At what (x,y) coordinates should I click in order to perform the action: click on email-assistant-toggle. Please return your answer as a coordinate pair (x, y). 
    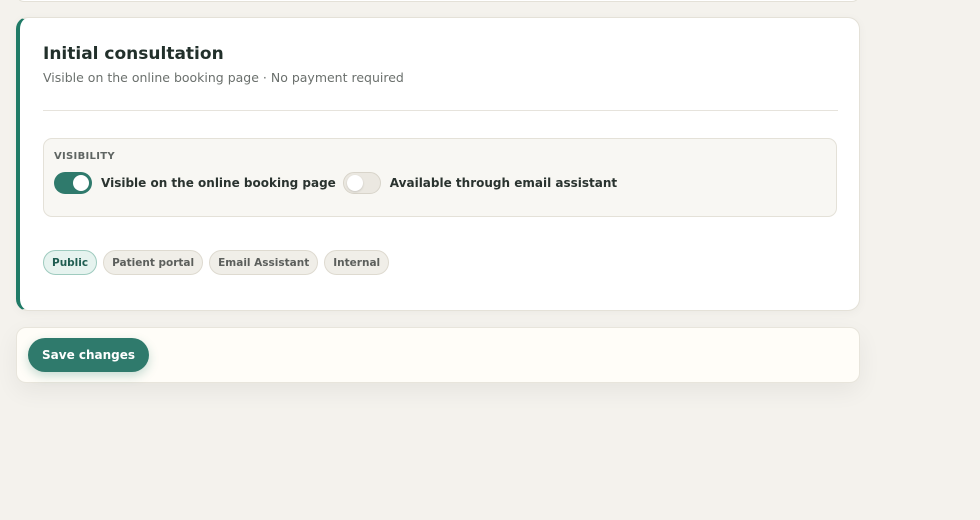
    Looking at the image, I should click on (361, 183).